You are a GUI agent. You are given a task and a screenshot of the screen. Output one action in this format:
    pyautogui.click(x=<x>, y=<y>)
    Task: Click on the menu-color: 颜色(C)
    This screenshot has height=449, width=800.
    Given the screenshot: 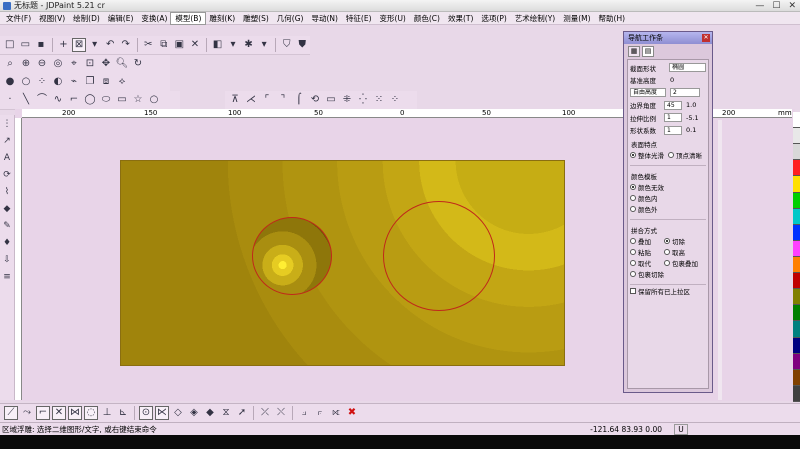 What is the action you would take?
    pyautogui.click(x=427, y=18)
    